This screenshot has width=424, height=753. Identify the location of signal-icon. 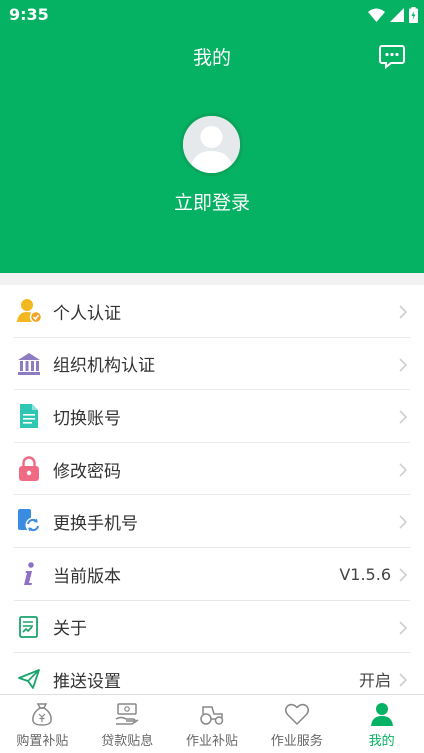
(397, 15).